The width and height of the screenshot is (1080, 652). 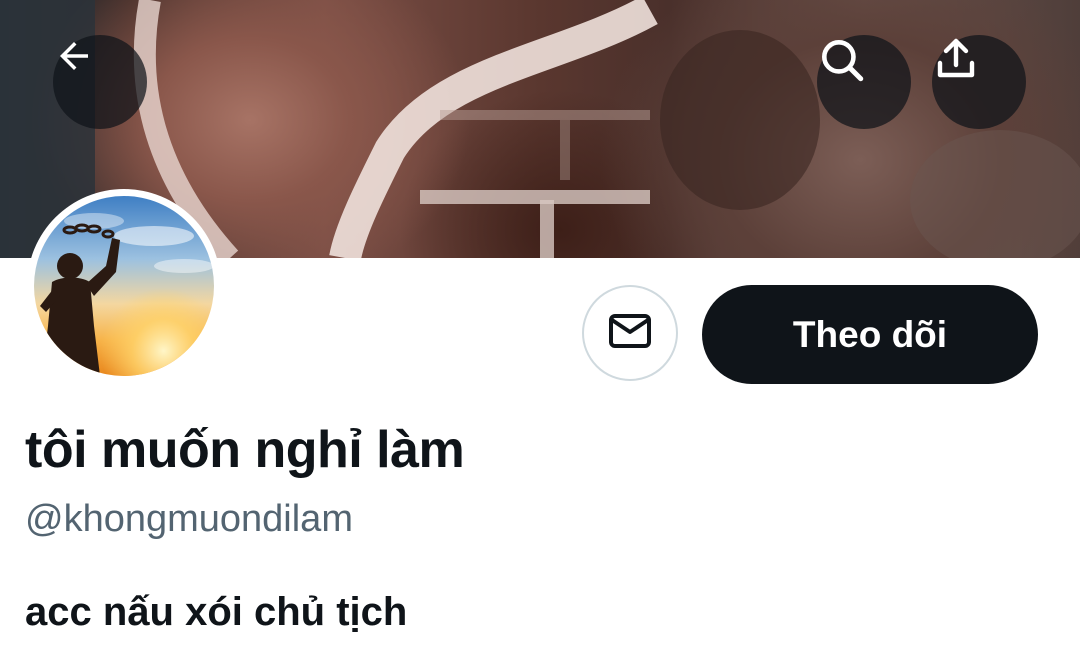 What do you see at coordinates (189, 519) in the screenshot?
I see `user-handle: @khongmuondilam` at bounding box center [189, 519].